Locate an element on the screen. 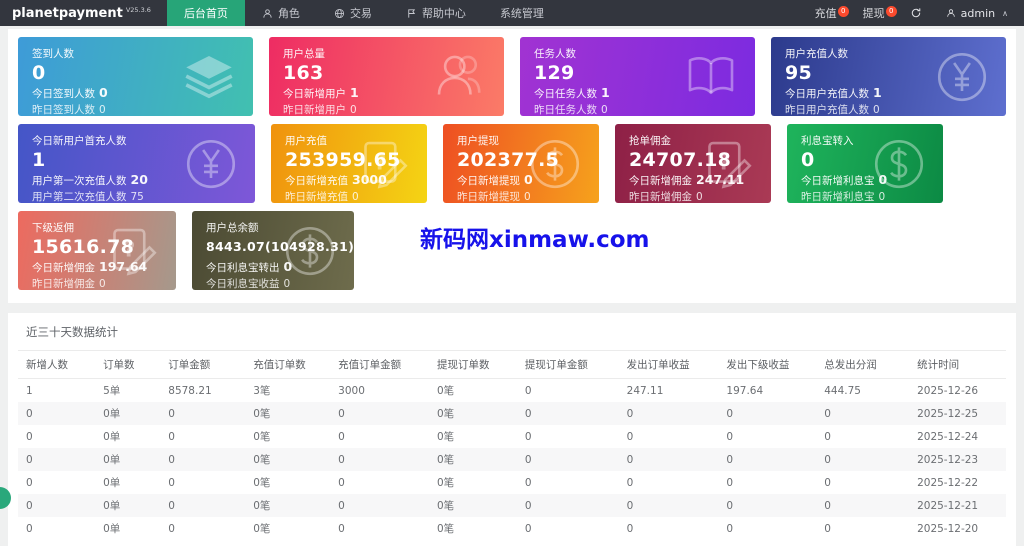  yen-icon is located at coordinates (962, 77).